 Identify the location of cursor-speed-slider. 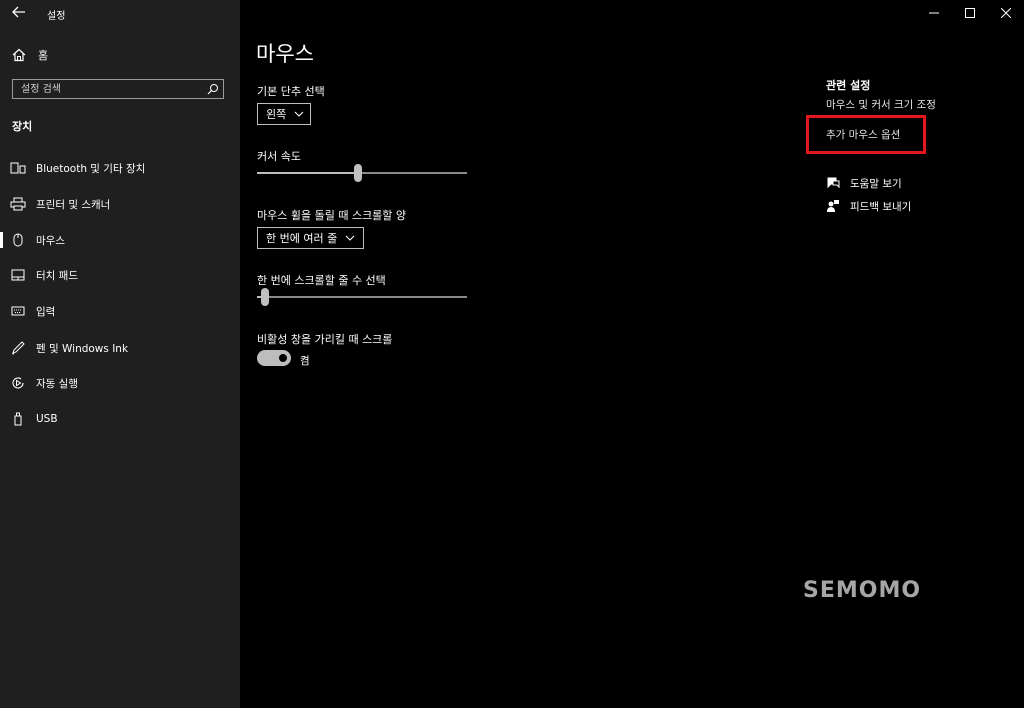
(362, 173).